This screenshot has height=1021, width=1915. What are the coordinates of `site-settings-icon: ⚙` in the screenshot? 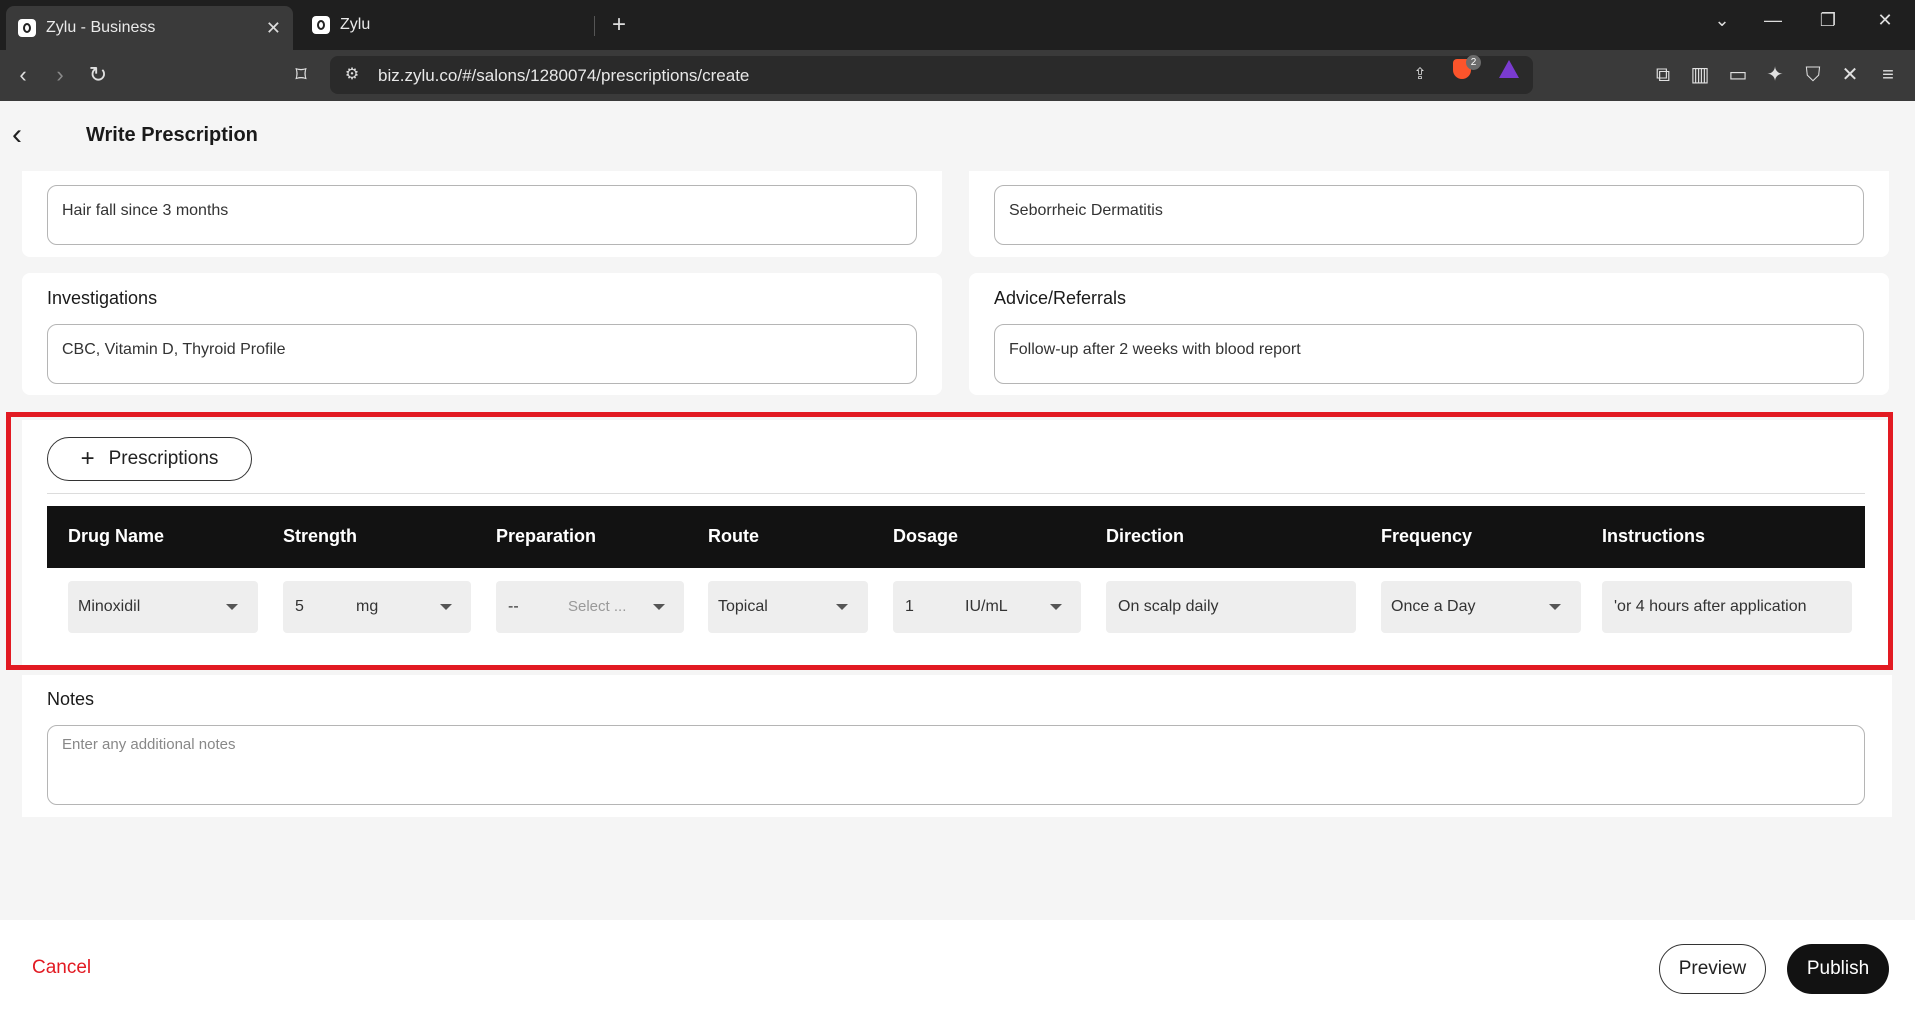 It's located at (352, 75).